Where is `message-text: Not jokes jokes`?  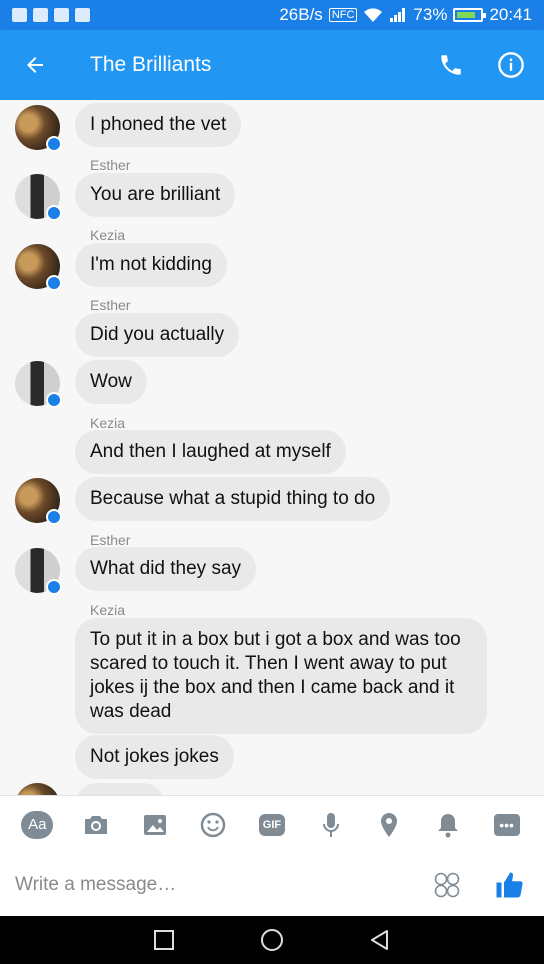
message-text: Not jokes jokes is located at coordinates (154, 757).